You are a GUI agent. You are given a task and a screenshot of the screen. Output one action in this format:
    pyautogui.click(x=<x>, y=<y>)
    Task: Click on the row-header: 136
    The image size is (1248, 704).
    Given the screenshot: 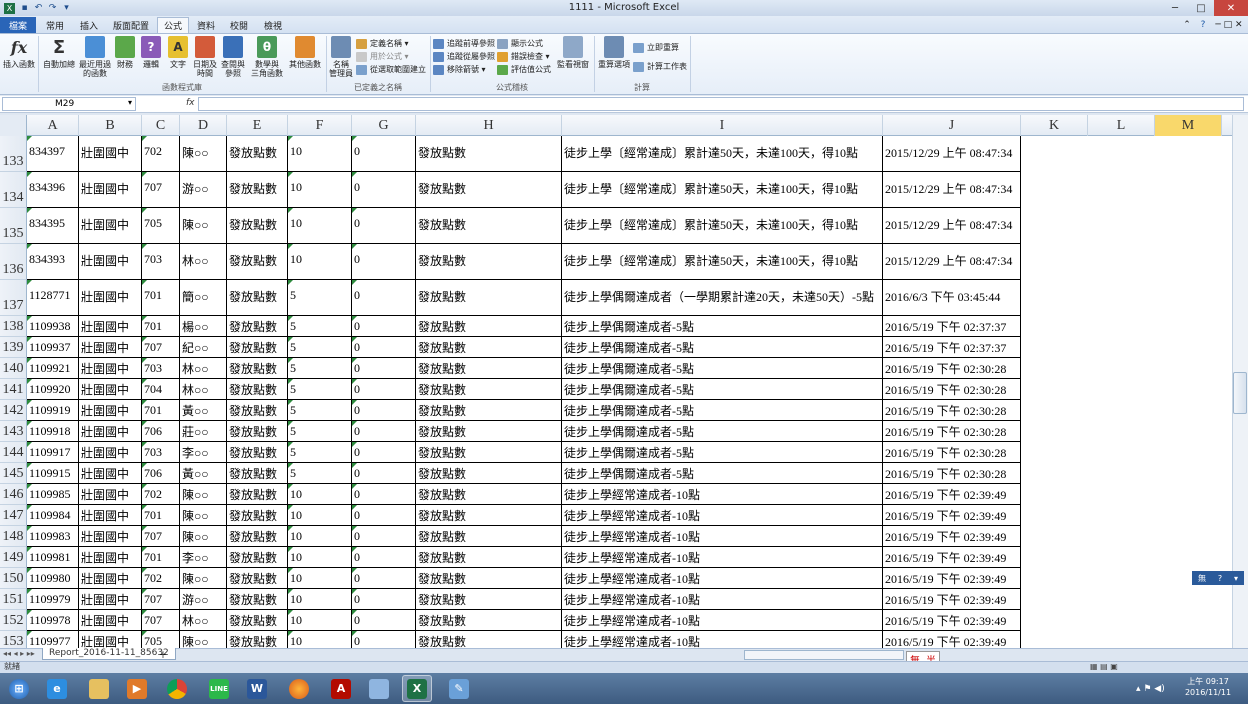 What is the action you would take?
    pyautogui.click(x=13, y=262)
    